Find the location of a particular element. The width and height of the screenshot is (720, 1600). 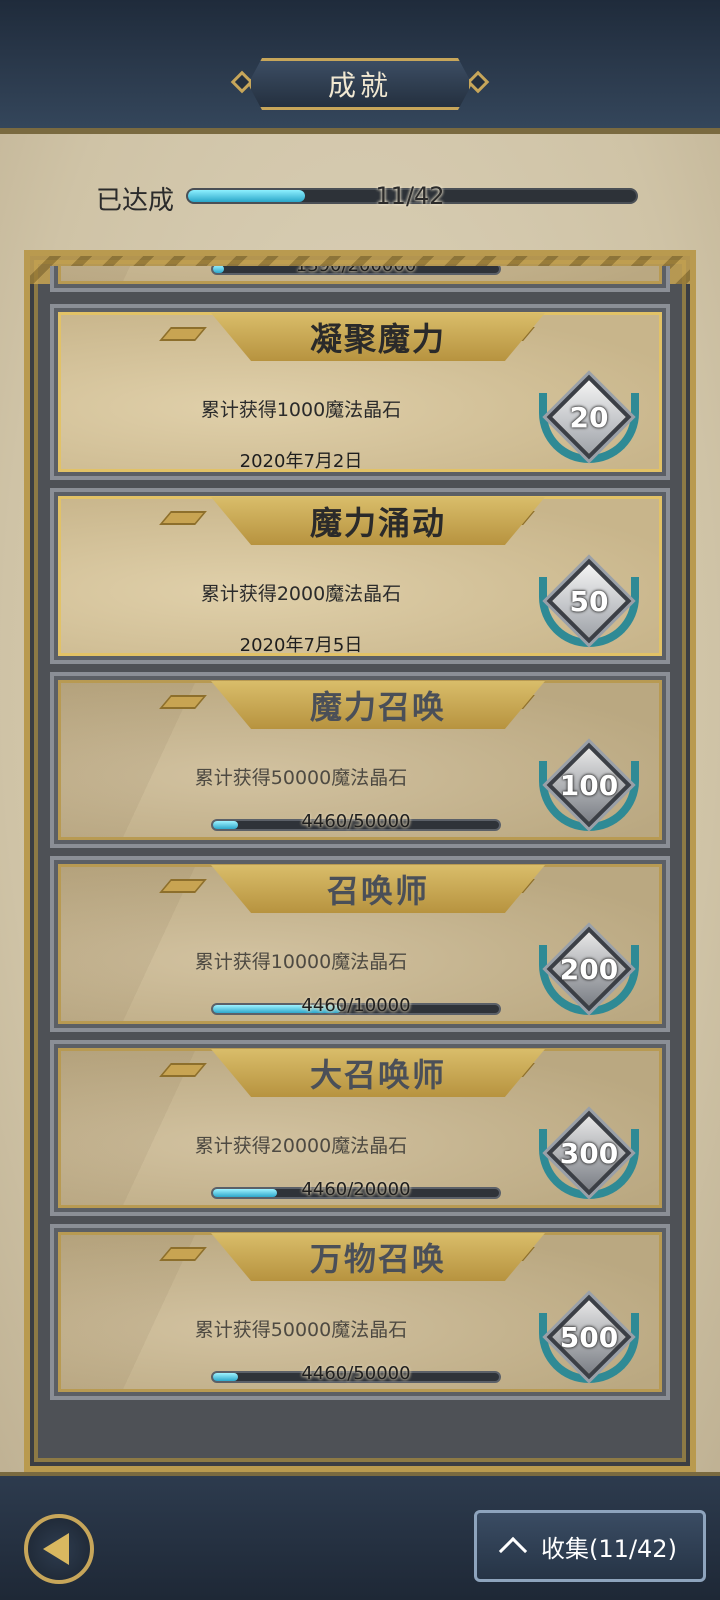

reward-badge: 20 is located at coordinates (589, 423).